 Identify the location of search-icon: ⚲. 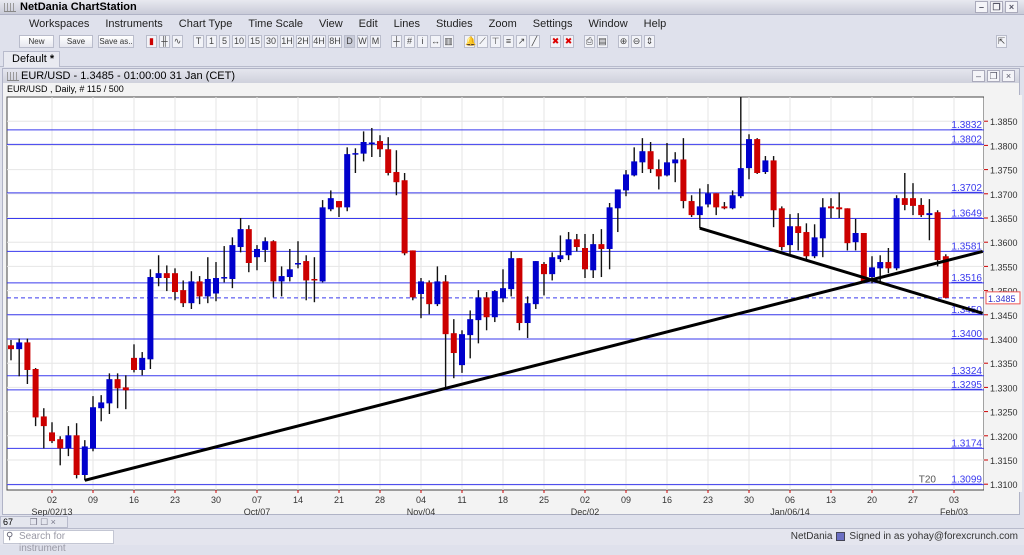
(10, 536).